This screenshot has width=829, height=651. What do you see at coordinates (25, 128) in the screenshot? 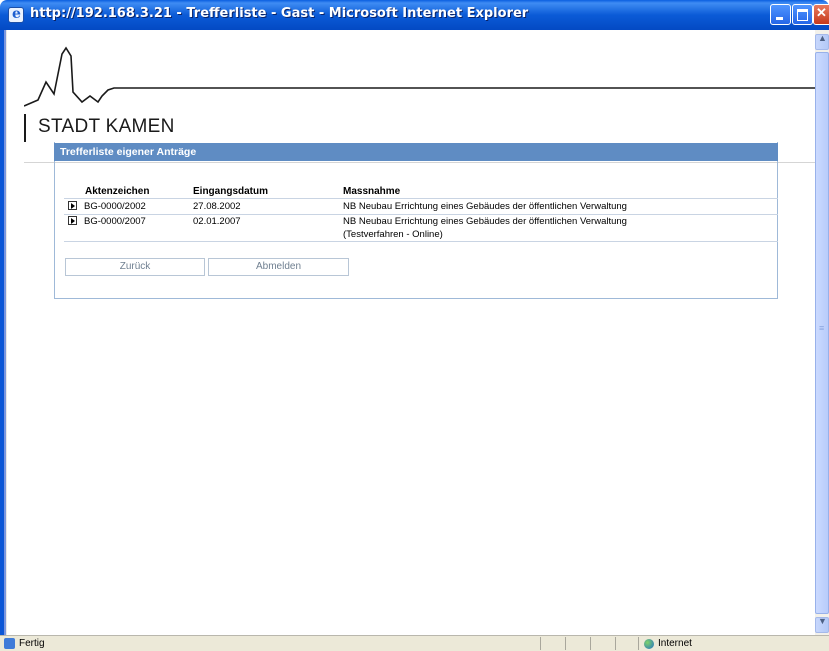
I see `logo-bar` at bounding box center [25, 128].